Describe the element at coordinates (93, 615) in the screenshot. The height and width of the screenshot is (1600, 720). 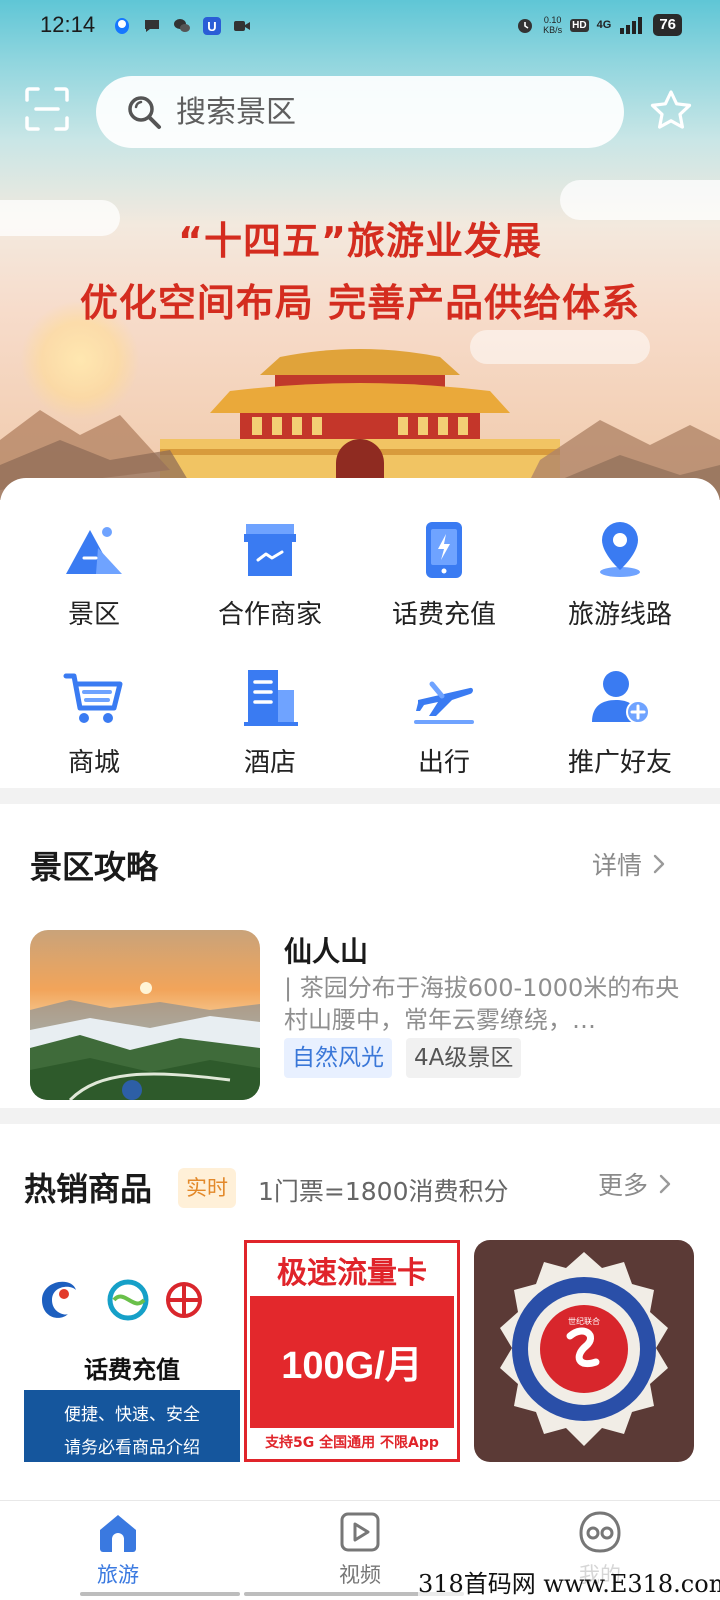
I see `grid-item-label: 景区` at that location.